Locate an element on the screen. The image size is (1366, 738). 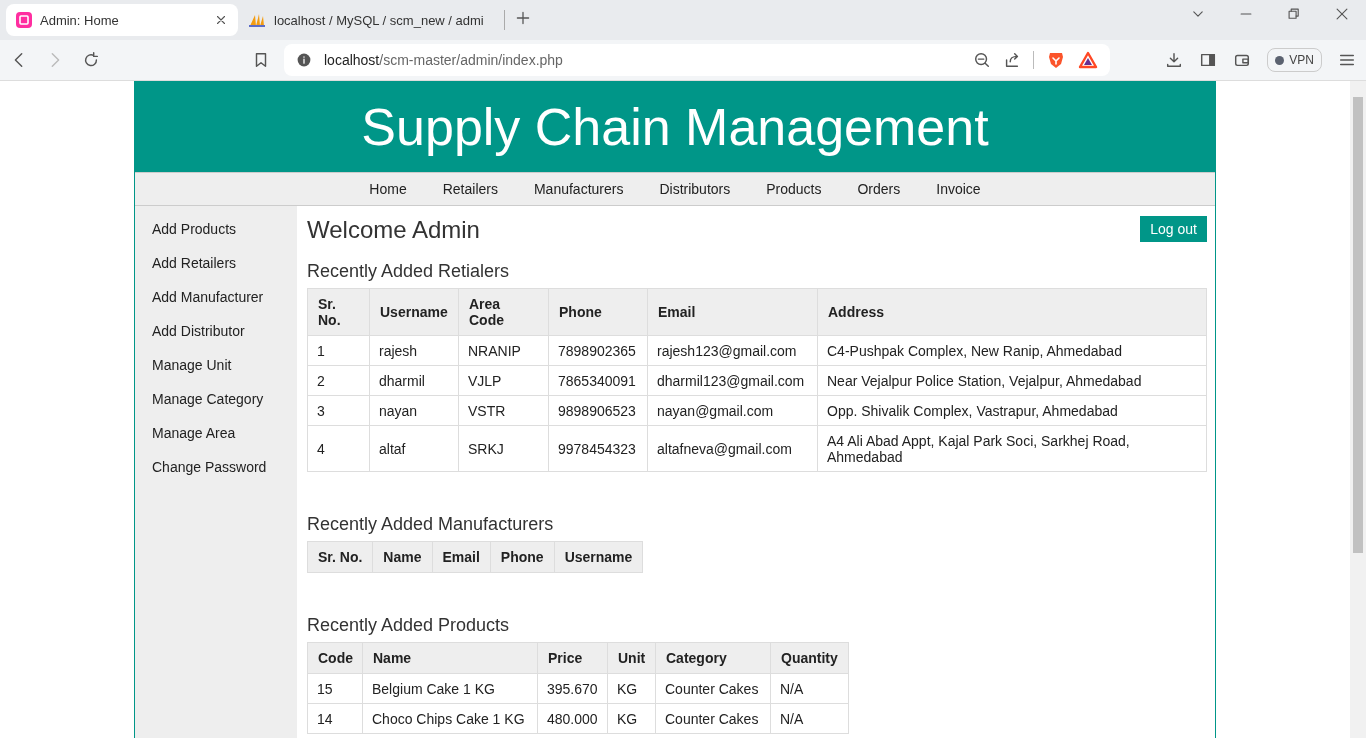
sidebar-link: Add Manufacturer is located at coordinates (216, 297).